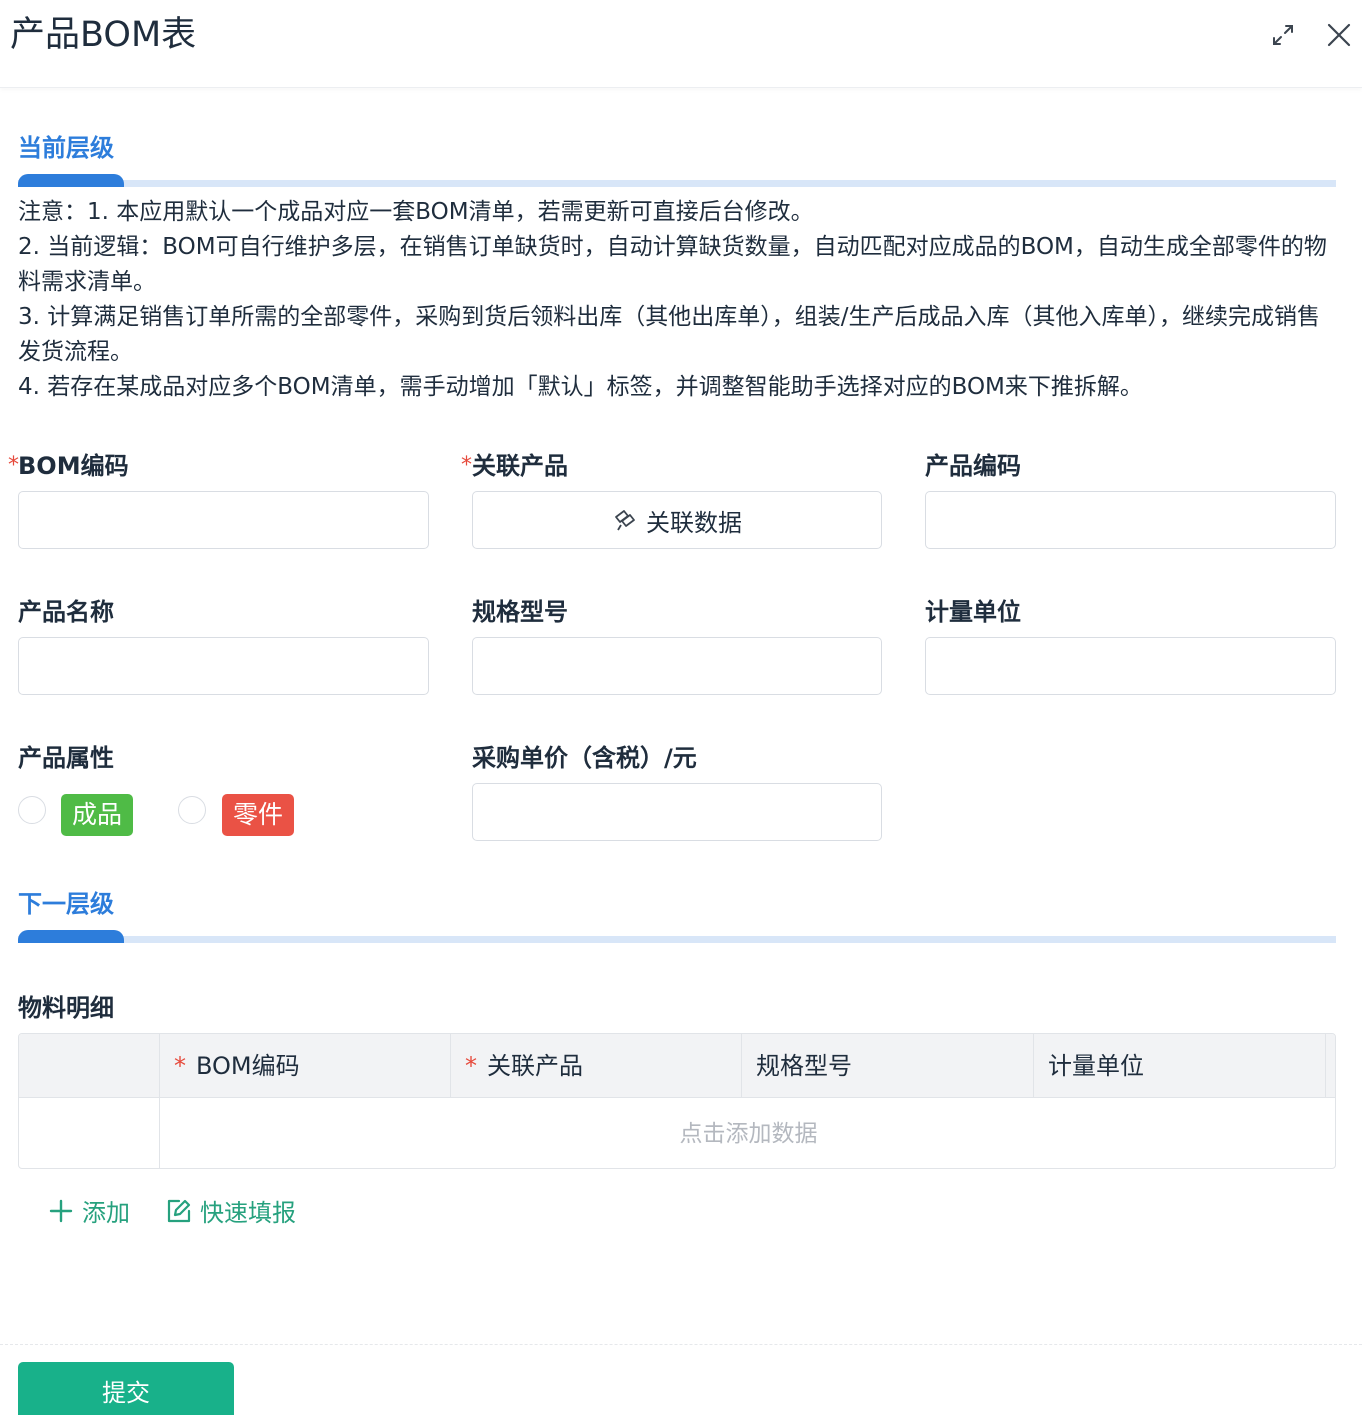 The width and height of the screenshot is (1362, 1415). I want to click on section-divider-next, so click(677, 937).